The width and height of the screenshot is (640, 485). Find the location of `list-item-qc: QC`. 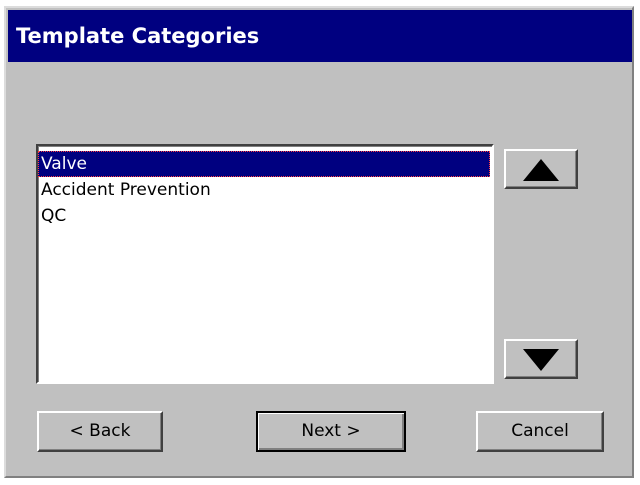

list-item-qc: QC is located at coordinates (265, 216).